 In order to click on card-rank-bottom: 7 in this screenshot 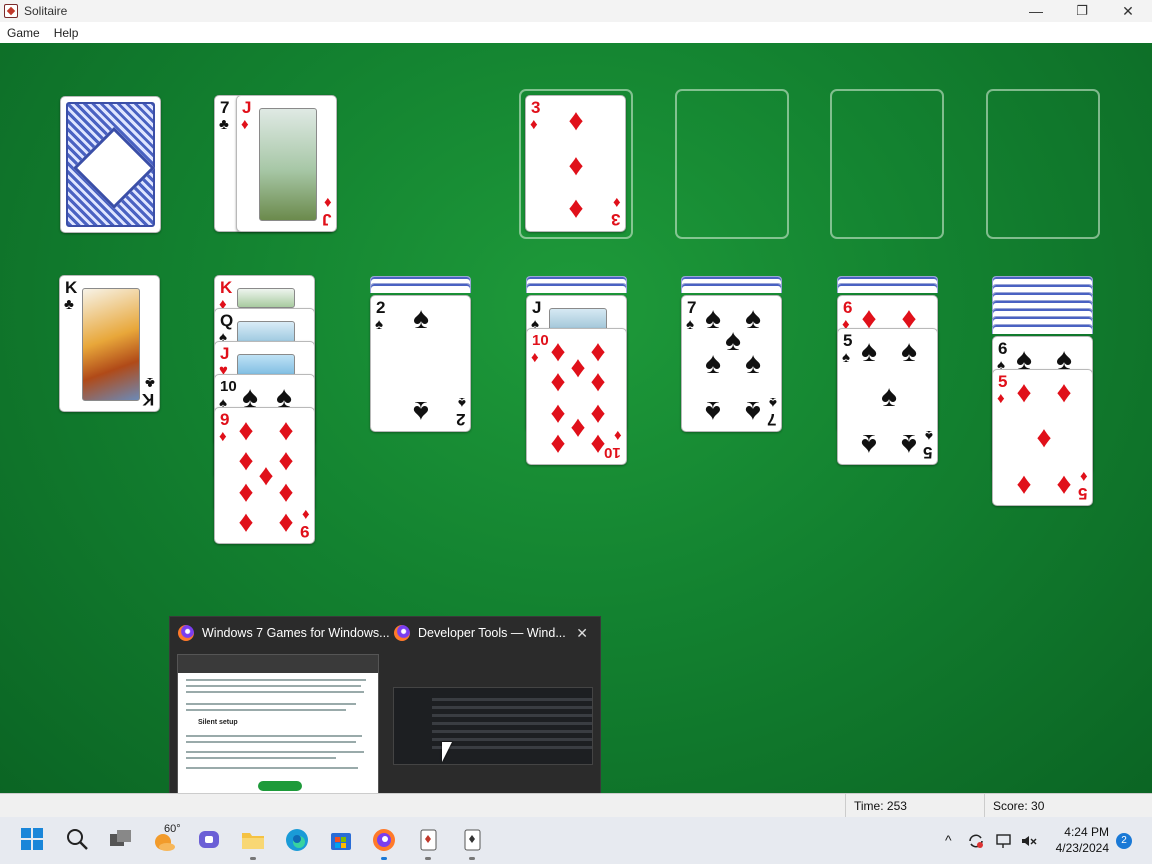, I will do `click(771, 419)`.